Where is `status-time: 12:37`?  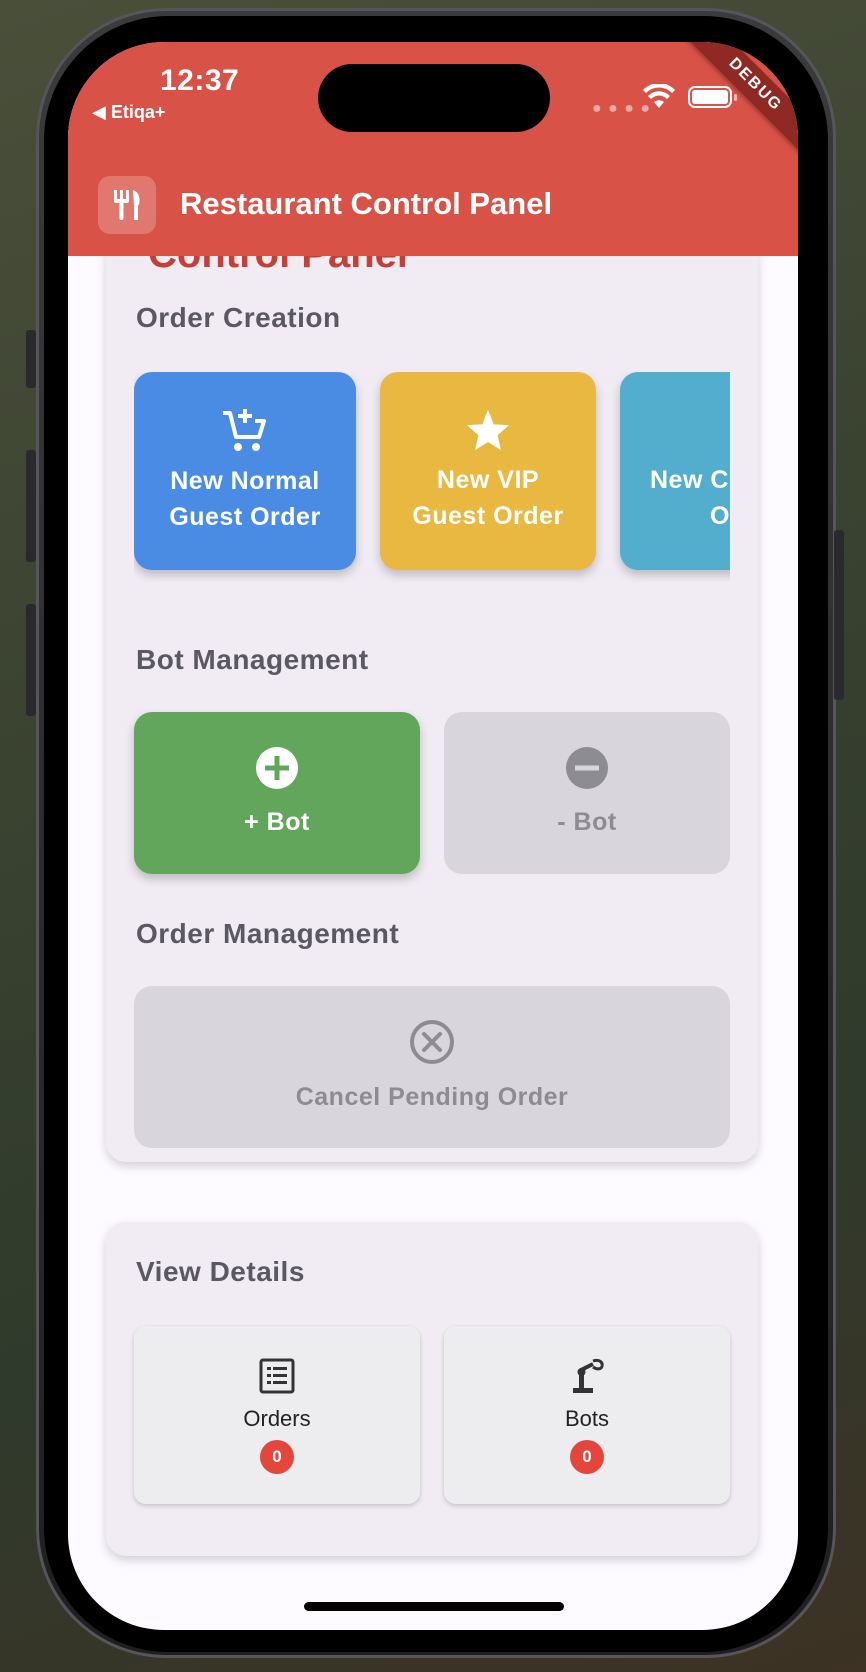 status-time: 12:37 is located at coordinates (200, 80).